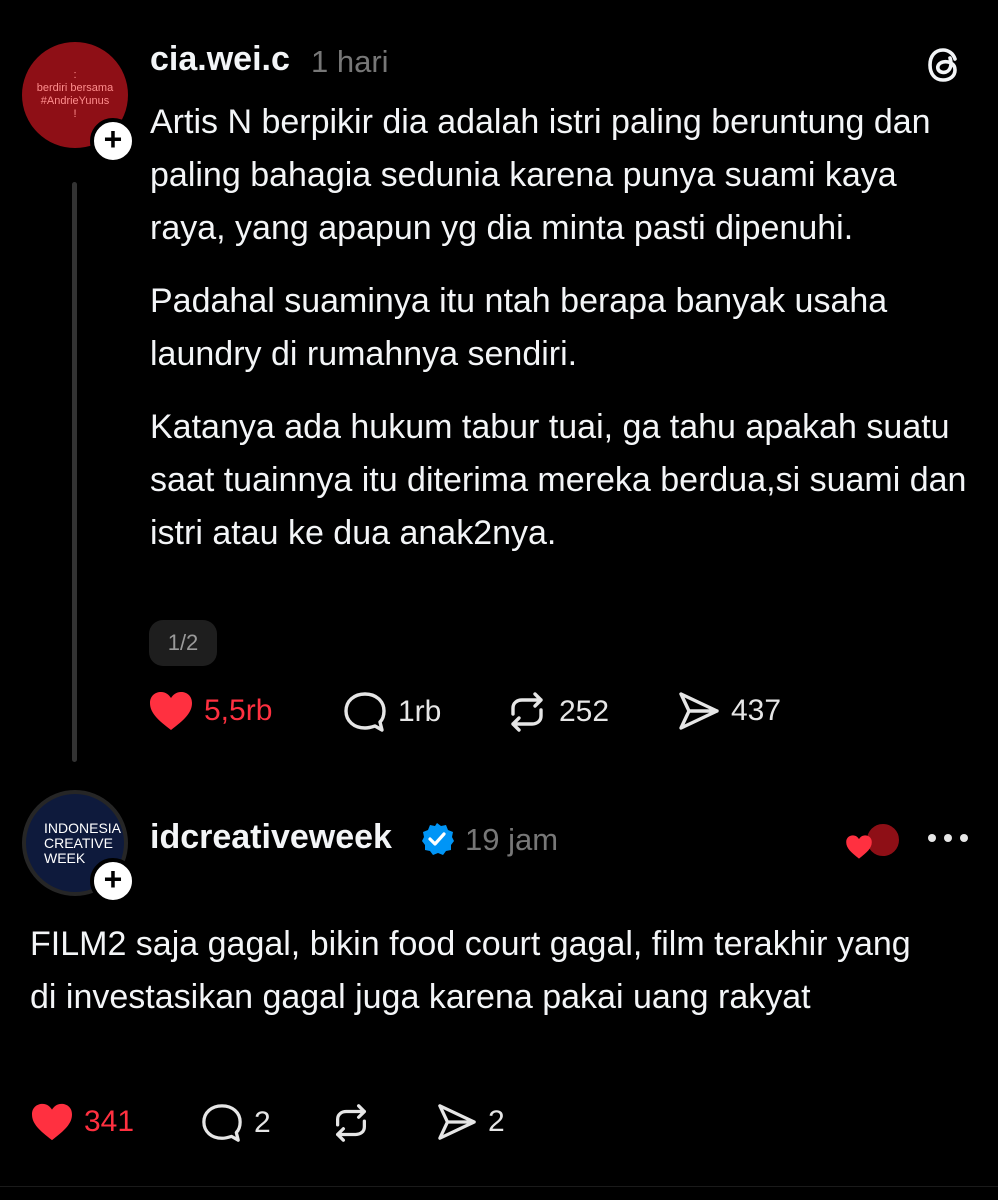 Image resolution: width=998 pixels, height=1200 pixels. Describe the element at coordinates (109, 1121) in the screenshot. I see `like-count: 341` at that location.